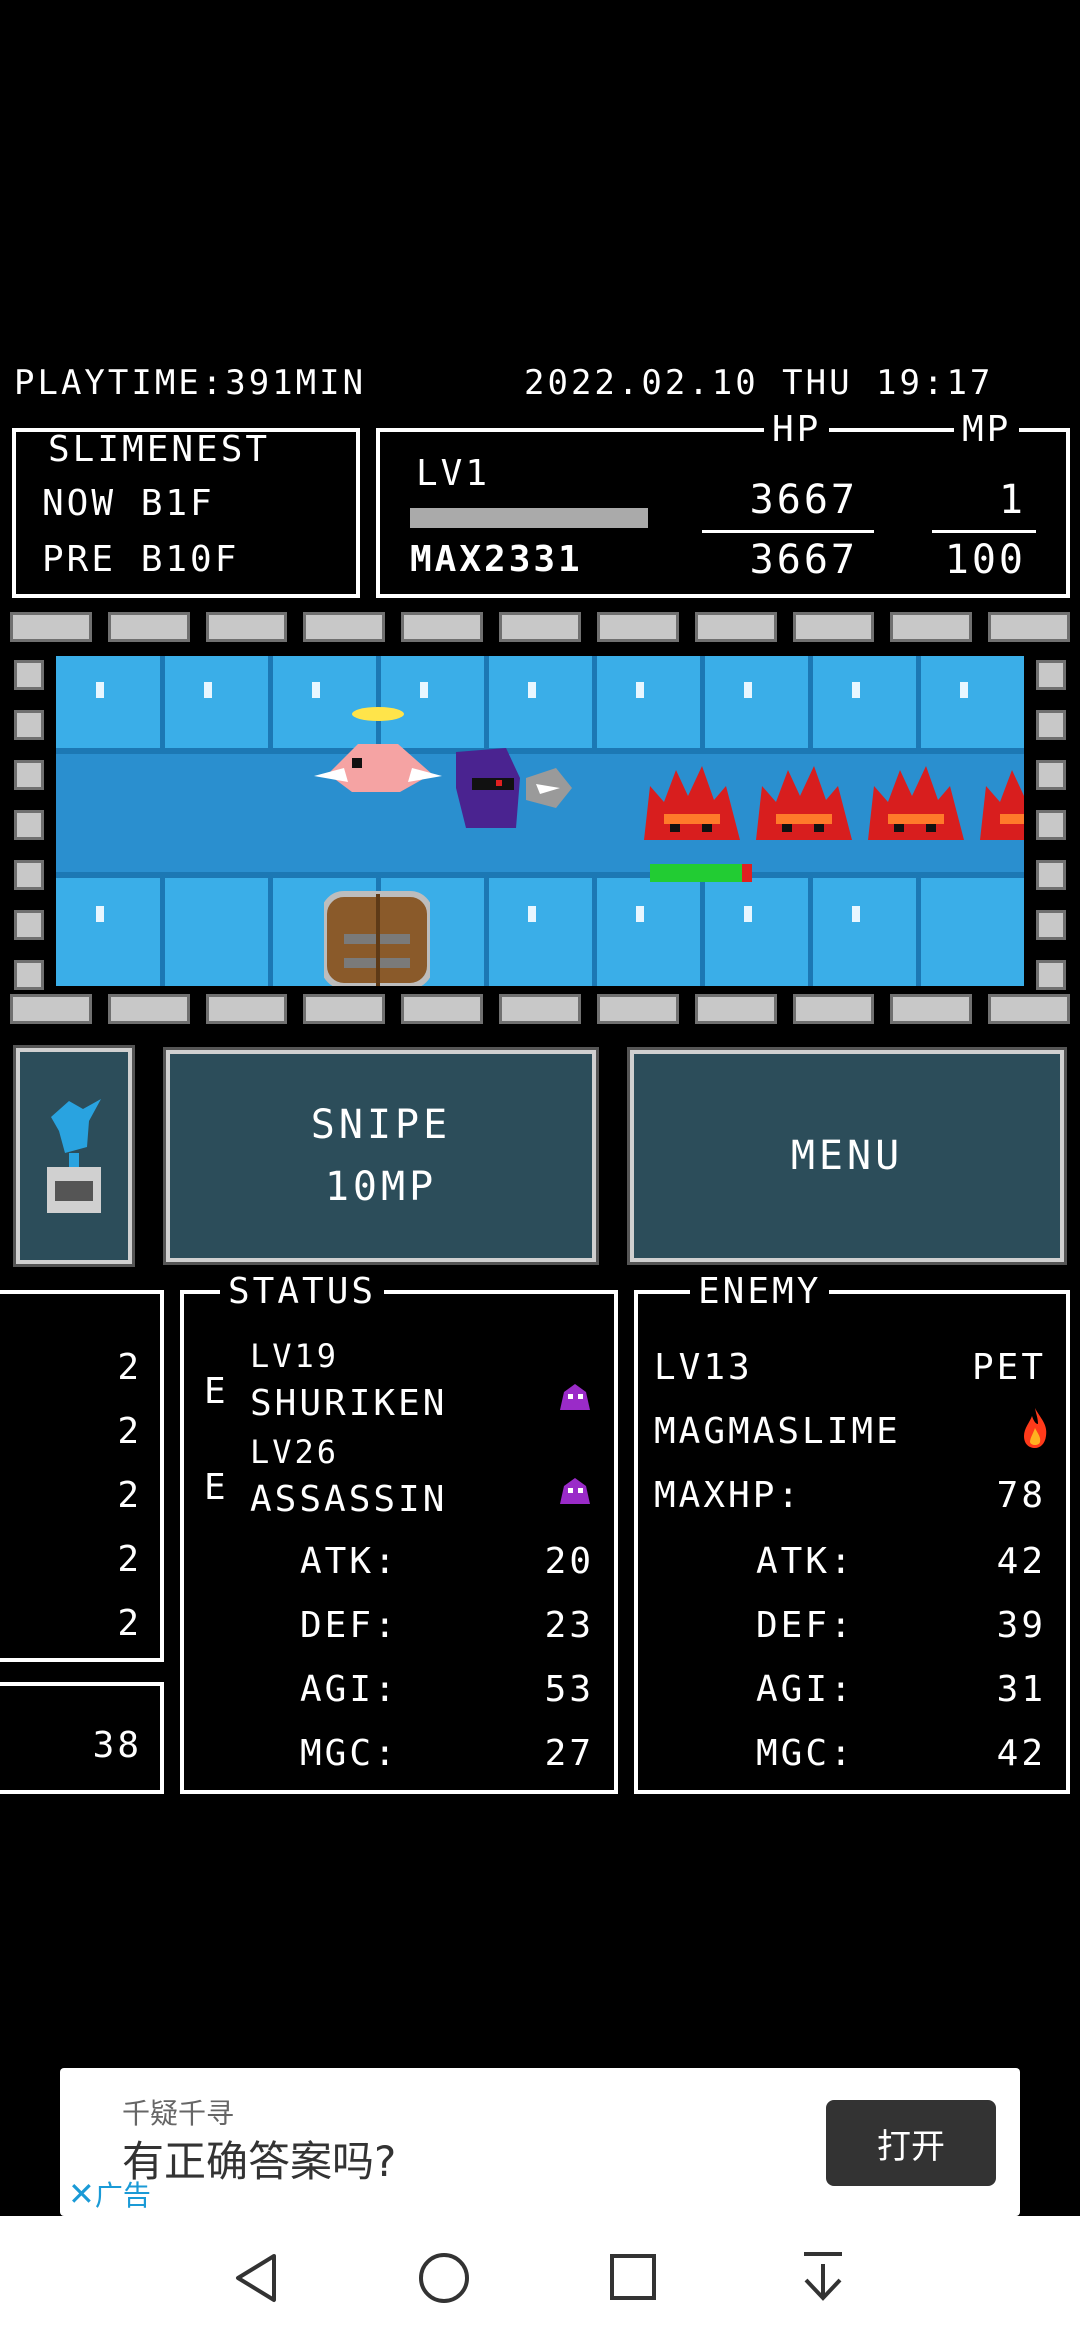 Image resolution: width=1080 pixels, height=2340 pixels. I want to click on hp-current: 3667, so click(803, 500).